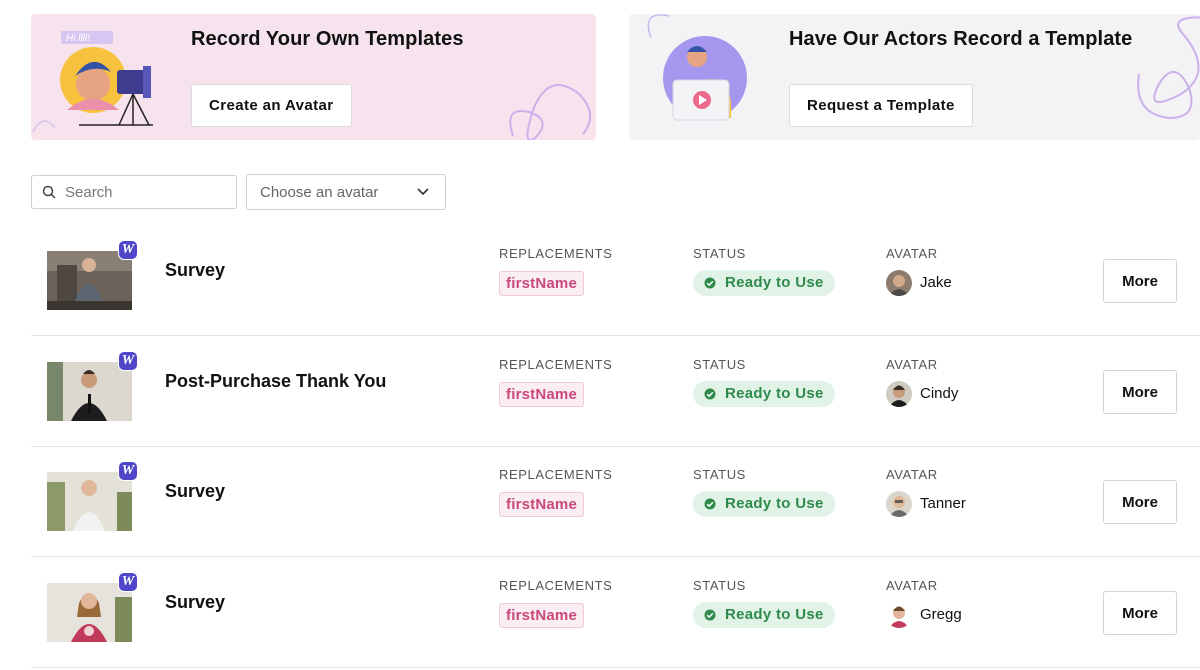 The width and height of the screenshot is (1200, 670). Describe the element at coordinates (49, 192) in the screenshot. I see `search-icon` at that location.